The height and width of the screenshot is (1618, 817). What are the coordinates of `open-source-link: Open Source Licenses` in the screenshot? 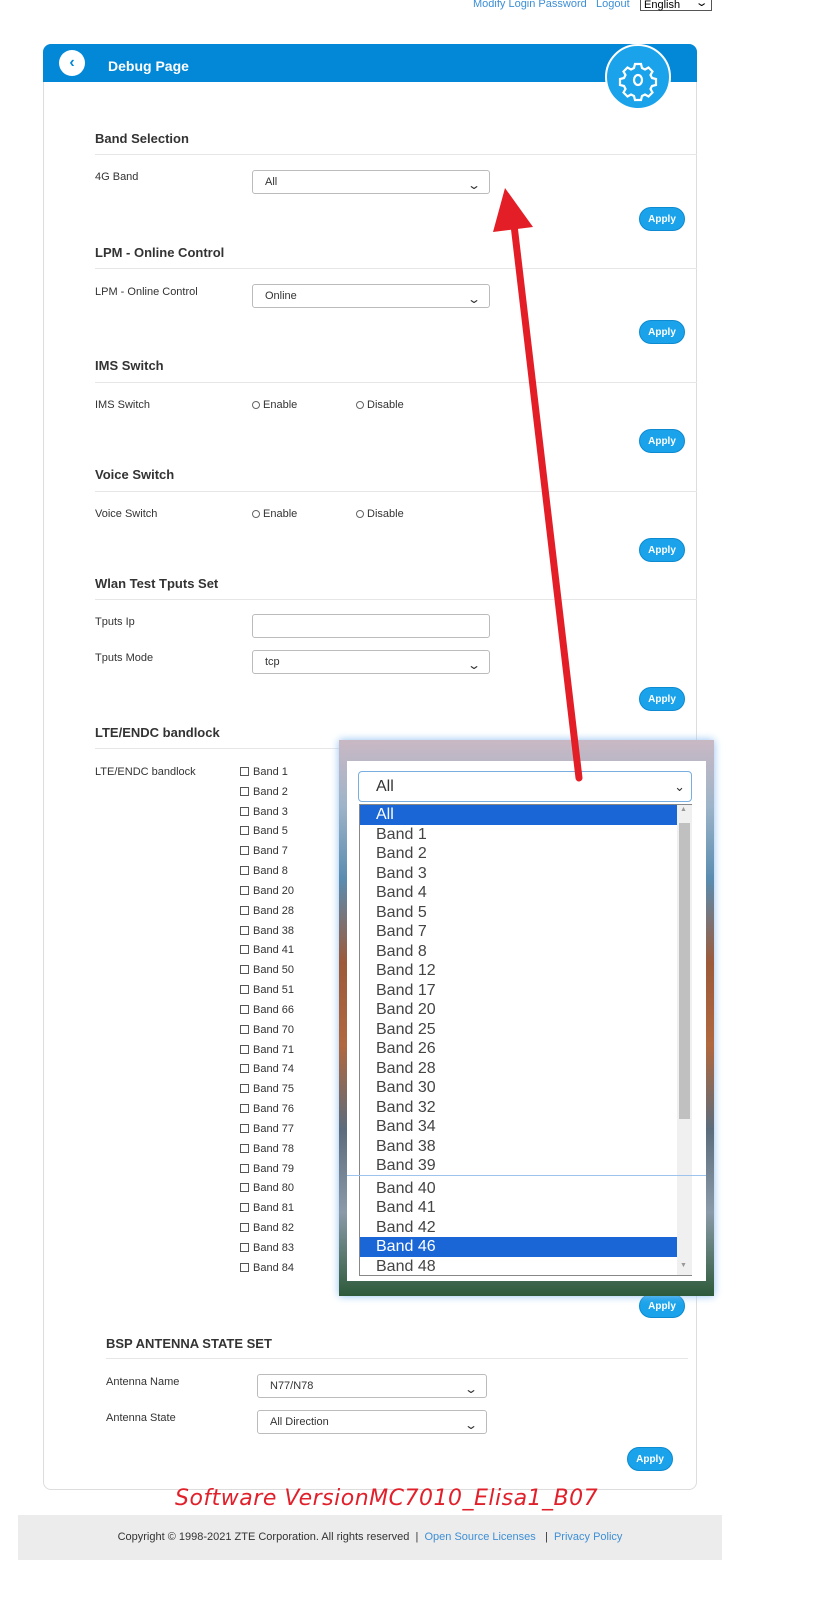 It's located at (480, 1537).